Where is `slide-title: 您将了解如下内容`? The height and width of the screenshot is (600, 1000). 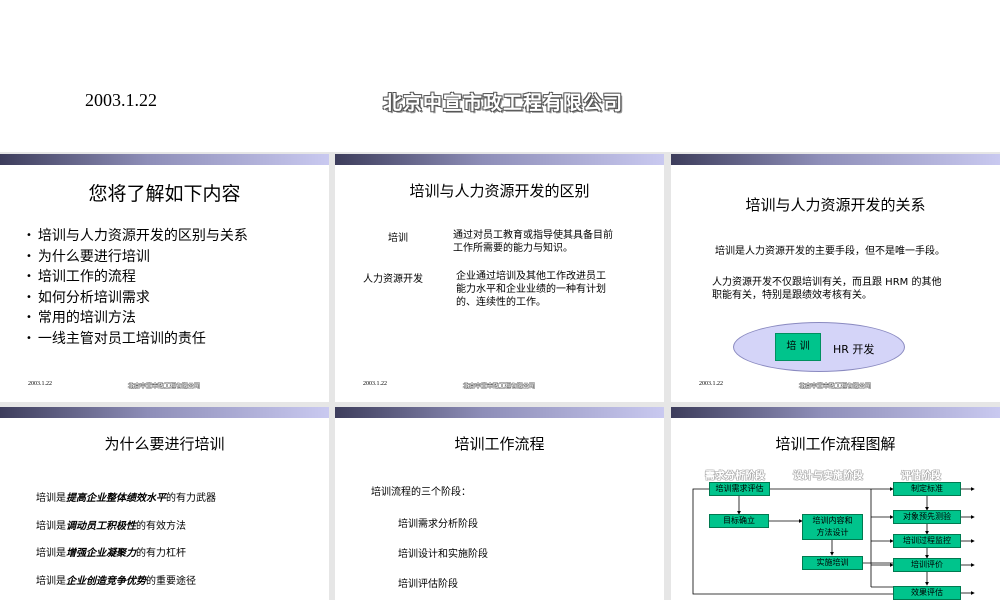 slide-title: 您将了解如下内容 is located at coordinates (164, 194).